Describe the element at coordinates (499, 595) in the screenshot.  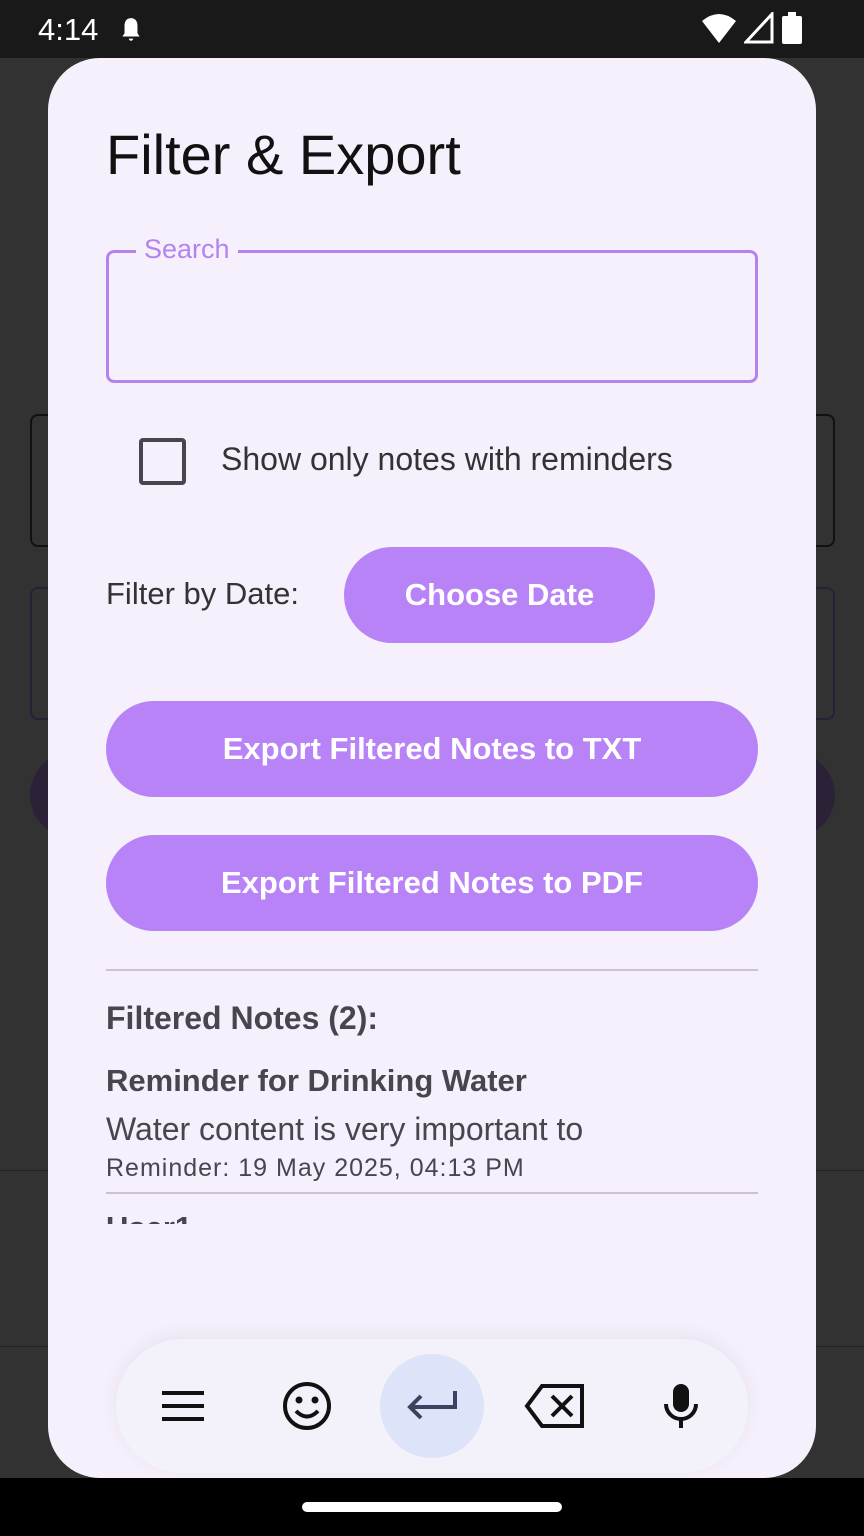
I see `choose-date-button: Choose Date` at that location.